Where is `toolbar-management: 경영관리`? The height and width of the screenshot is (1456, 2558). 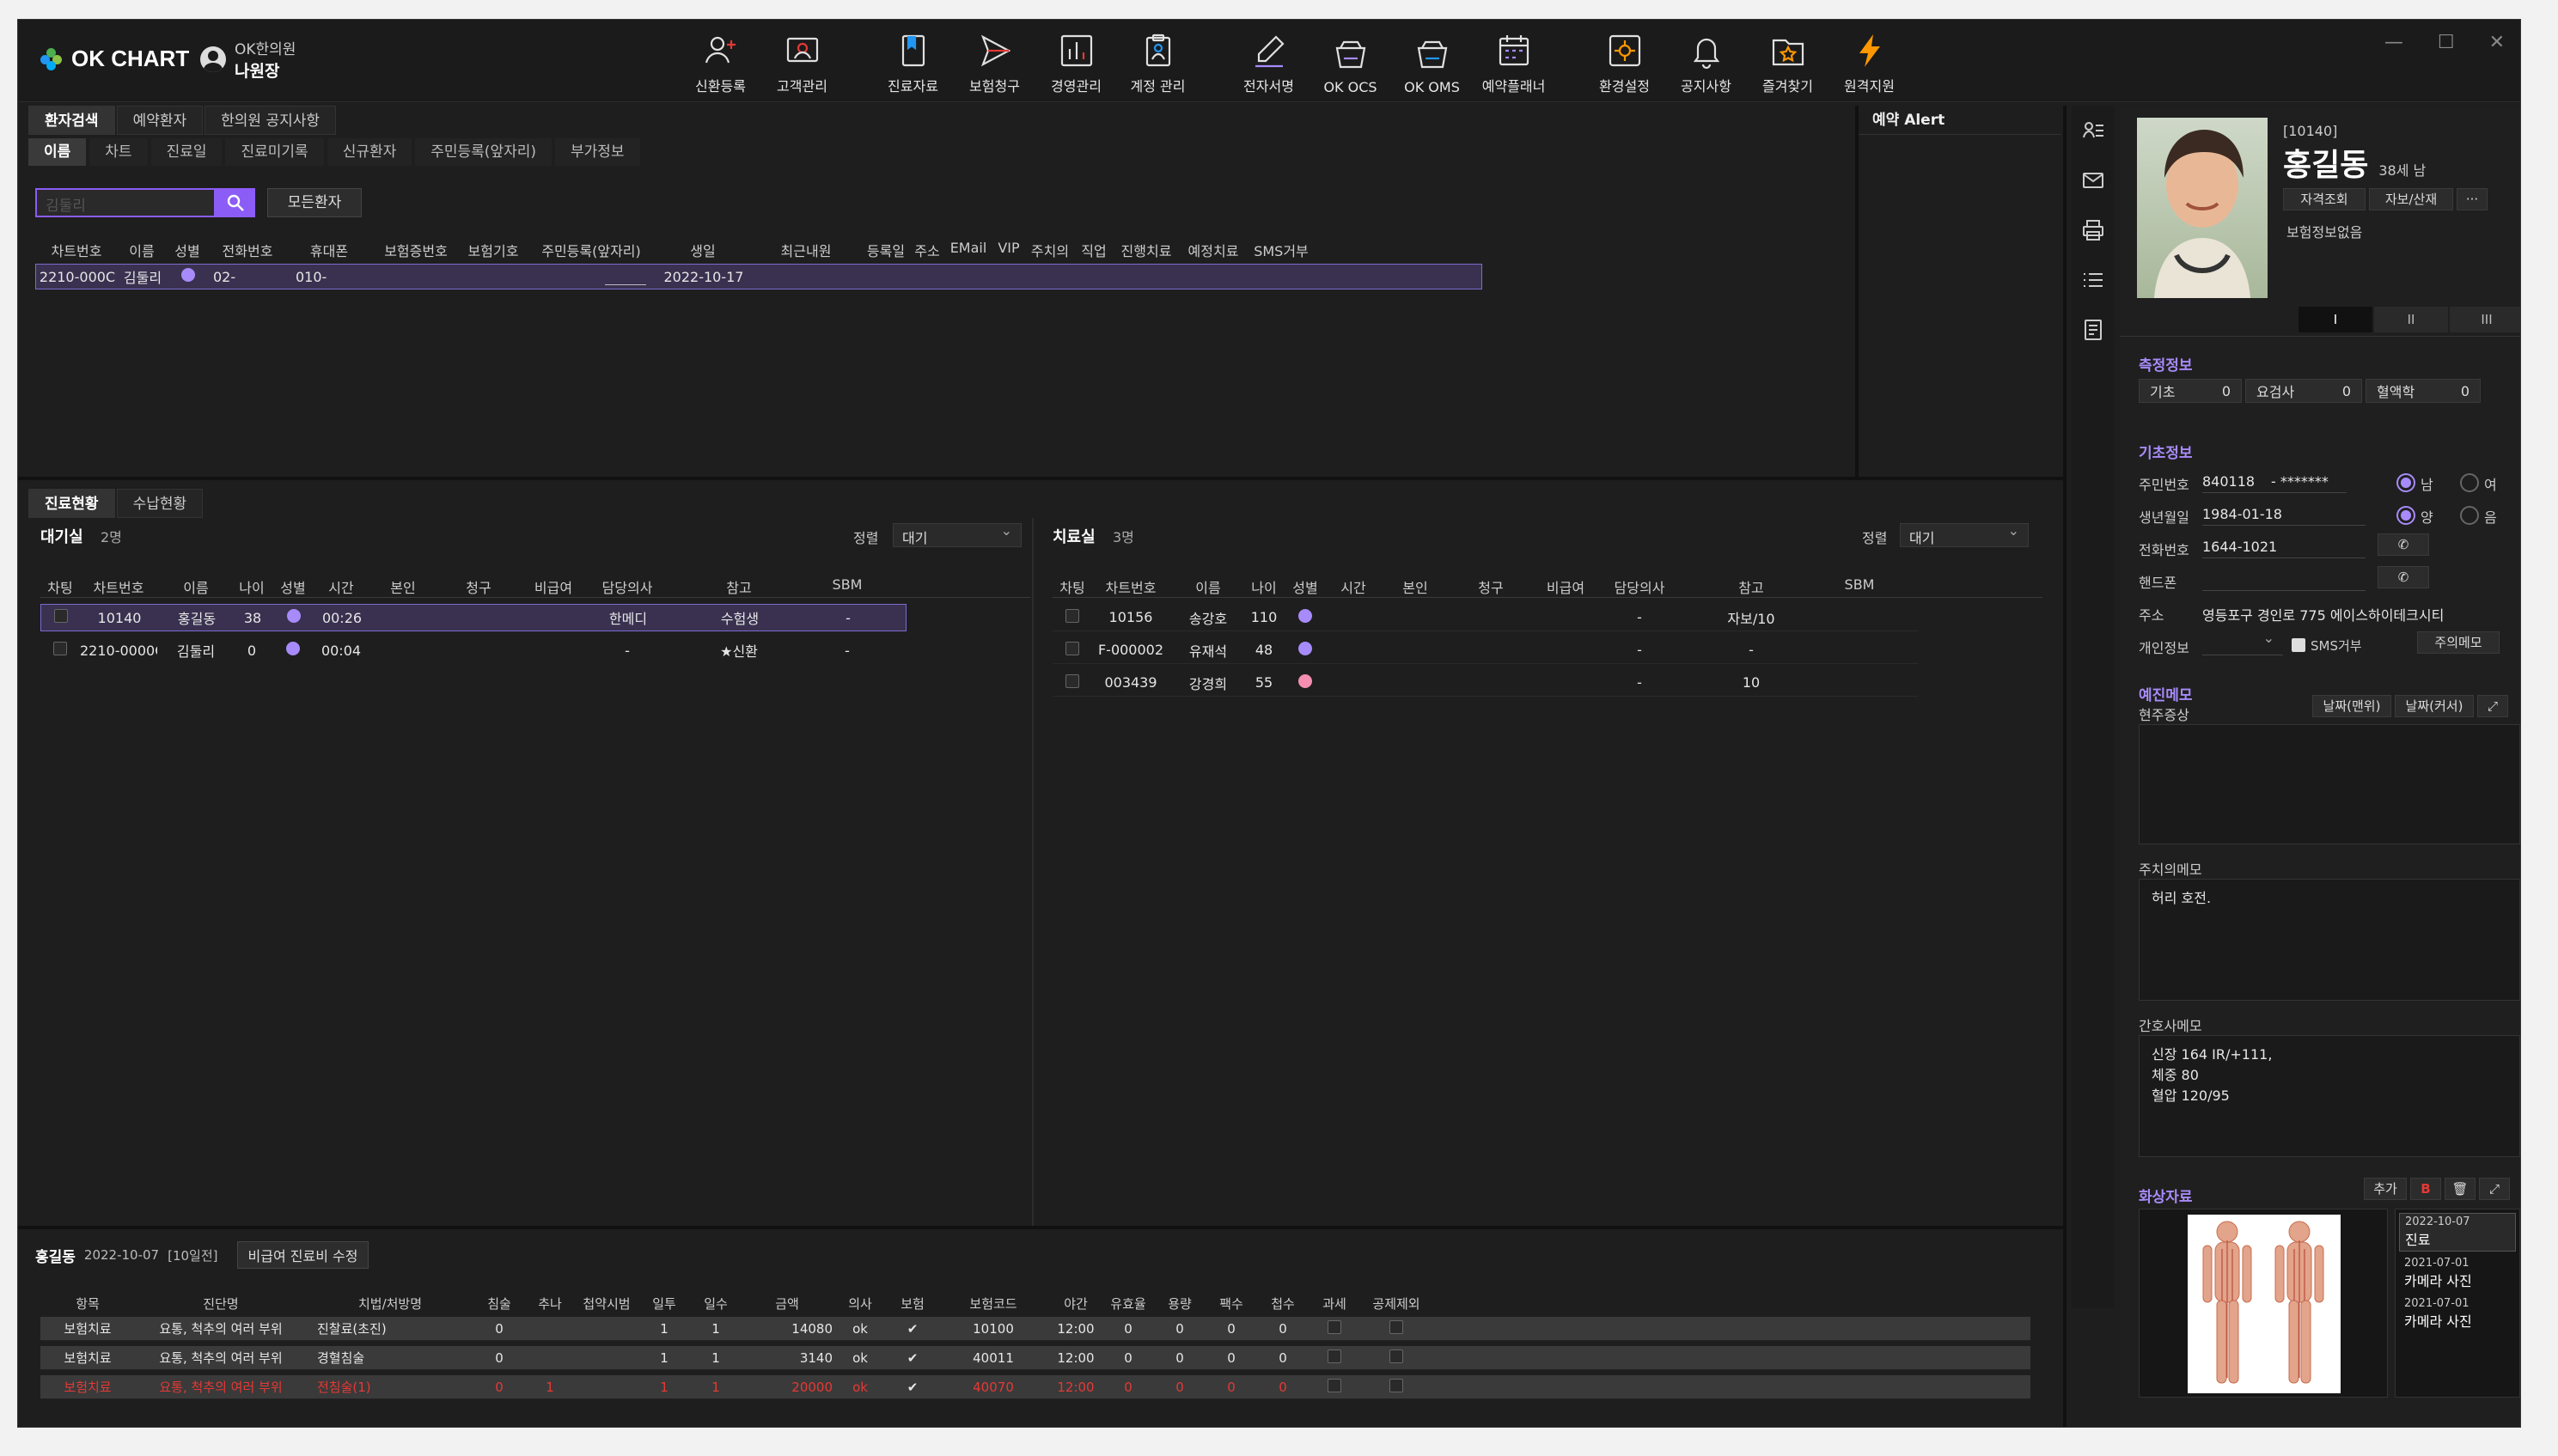 toolbar-management: 경영관리 is located at coordinates (1076, 61).